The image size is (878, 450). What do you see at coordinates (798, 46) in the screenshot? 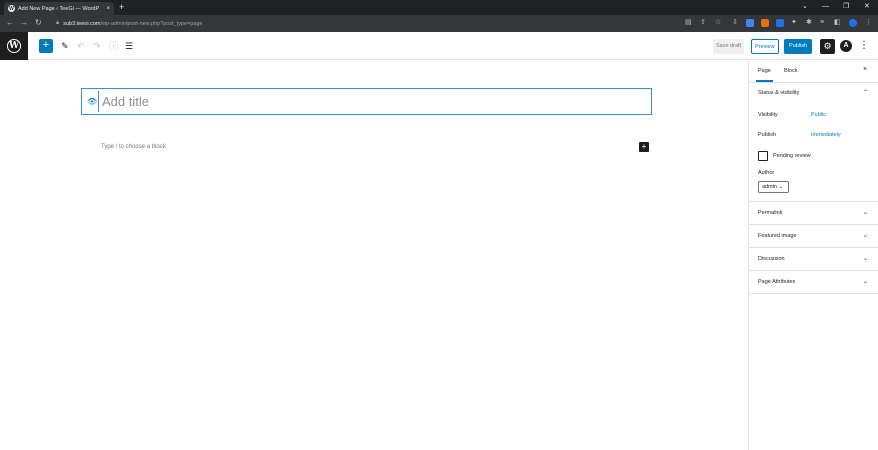
I see `publish-button: Publish` at bounding box center [798, 46].